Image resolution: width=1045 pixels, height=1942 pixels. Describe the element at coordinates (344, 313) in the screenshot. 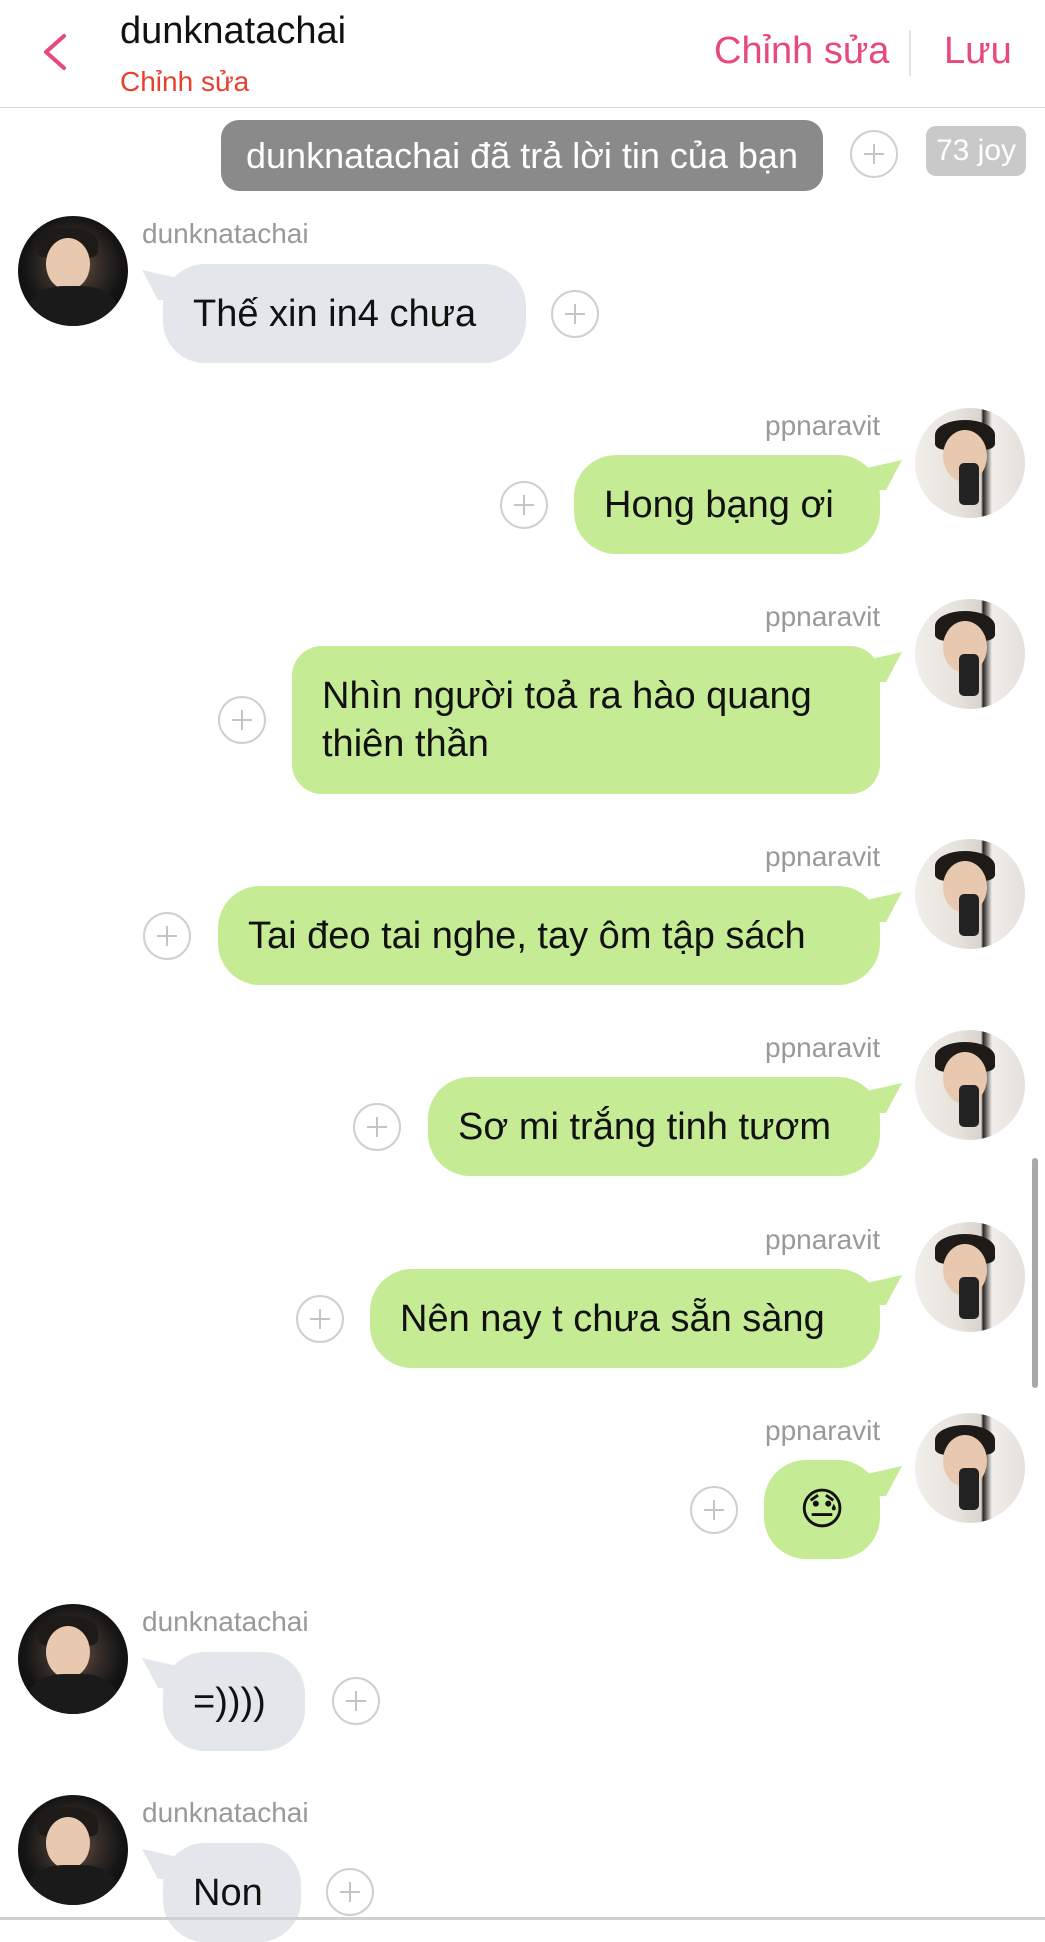

I see `message-bubble: Thế xin in4 chưa` at that location.